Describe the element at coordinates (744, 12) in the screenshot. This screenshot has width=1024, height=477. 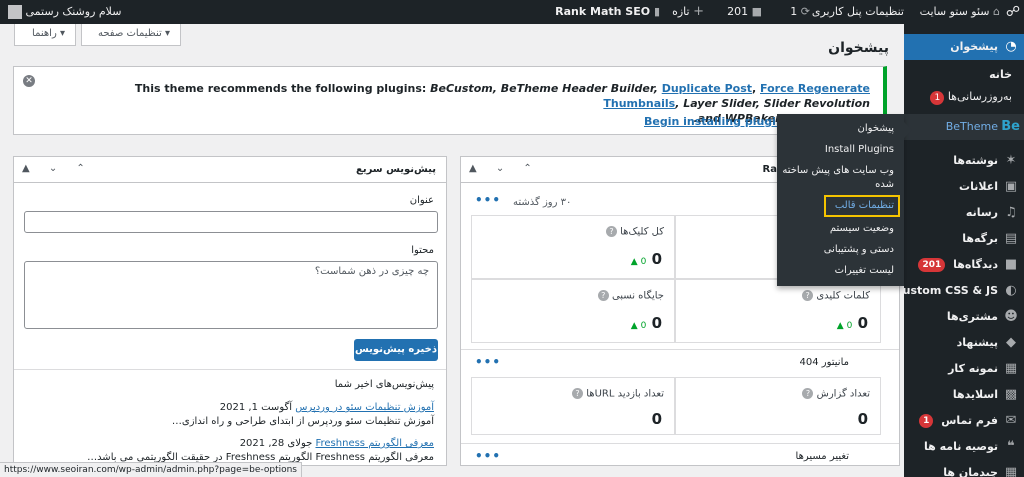
I see `comments-link: ■ 201` at that location.